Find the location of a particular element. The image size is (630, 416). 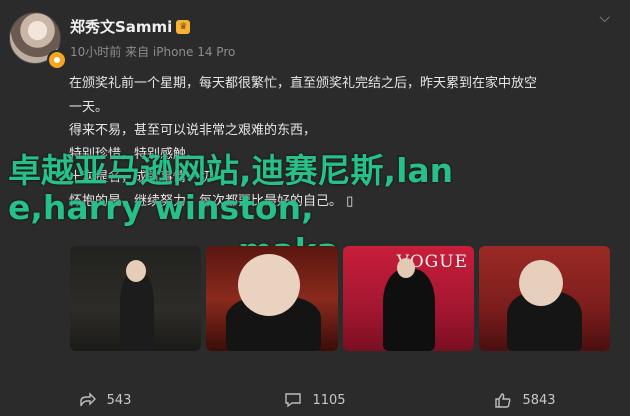

verified-badge-icon is located at coordinates (57, 60).